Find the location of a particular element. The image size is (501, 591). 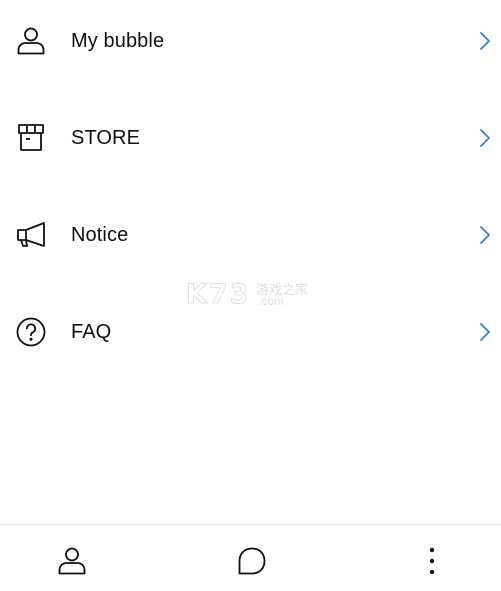

more-vertical-icon is located at coordinates (432, 561).